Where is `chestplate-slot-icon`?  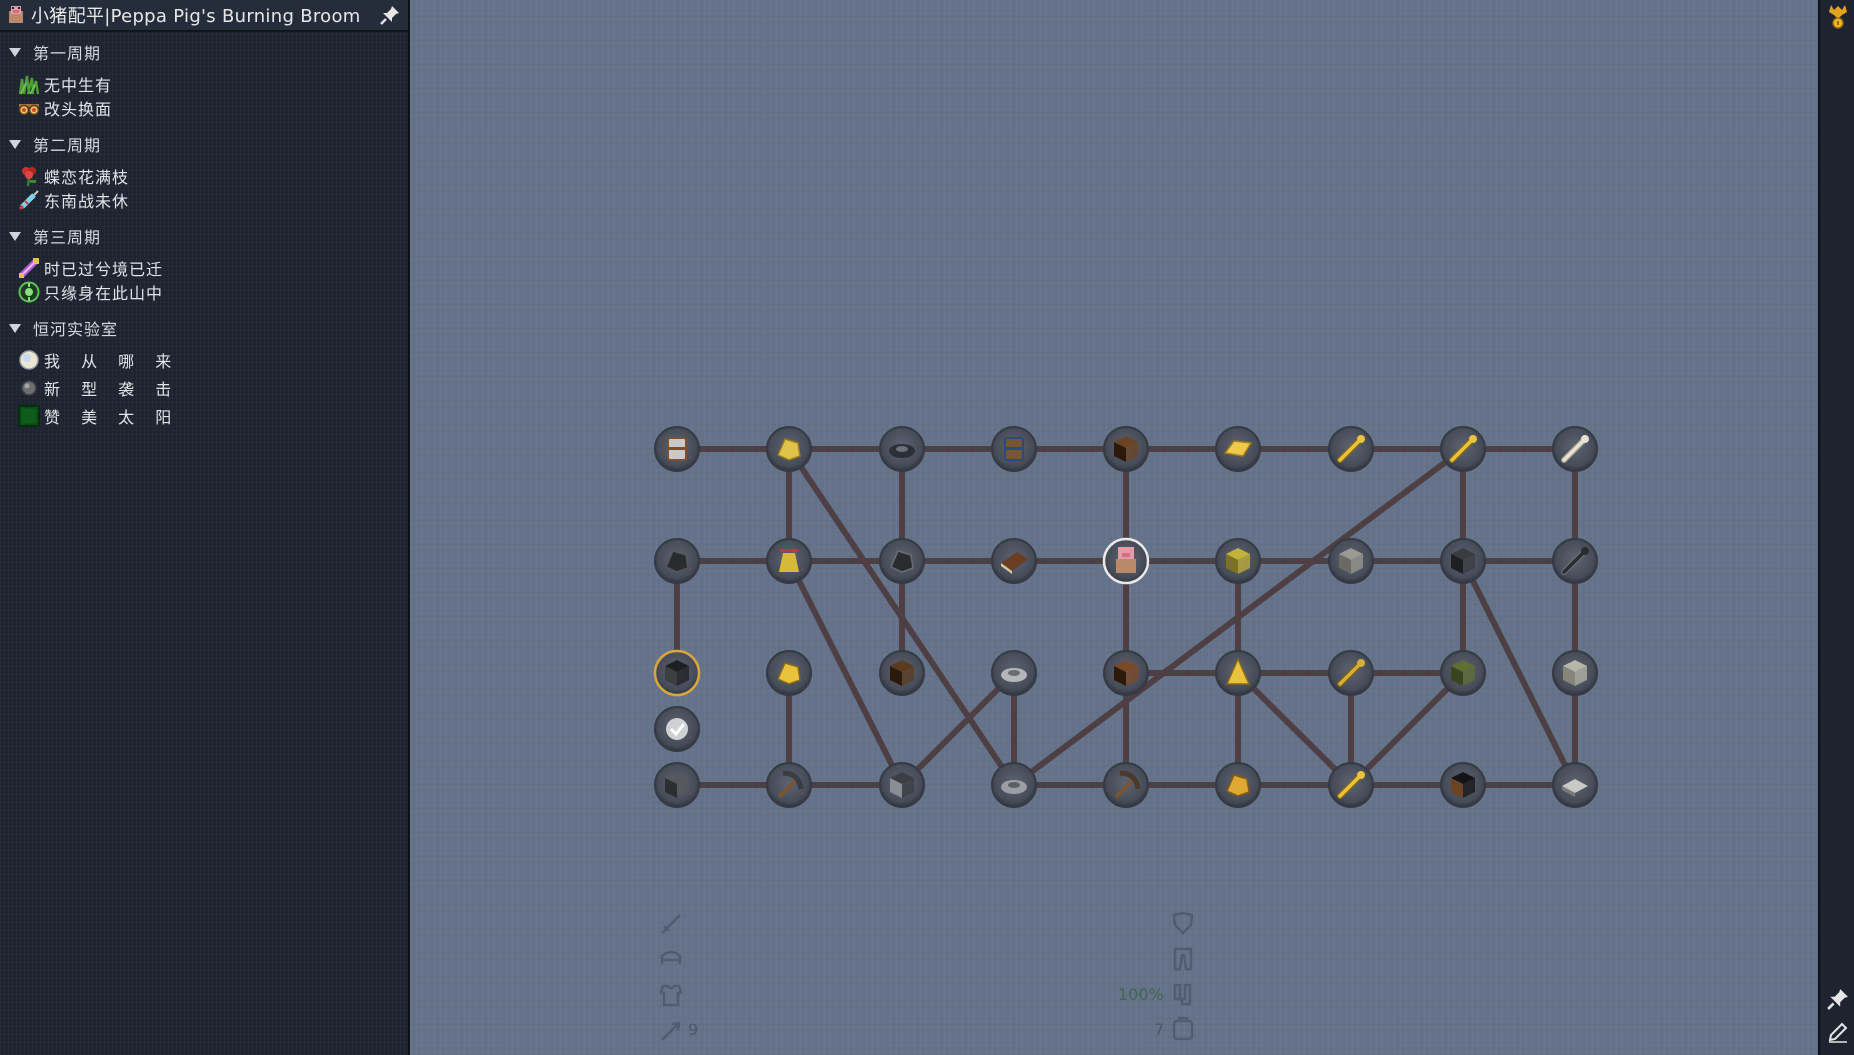 chestplate-slot-icon is located at coordinates (672, 996).